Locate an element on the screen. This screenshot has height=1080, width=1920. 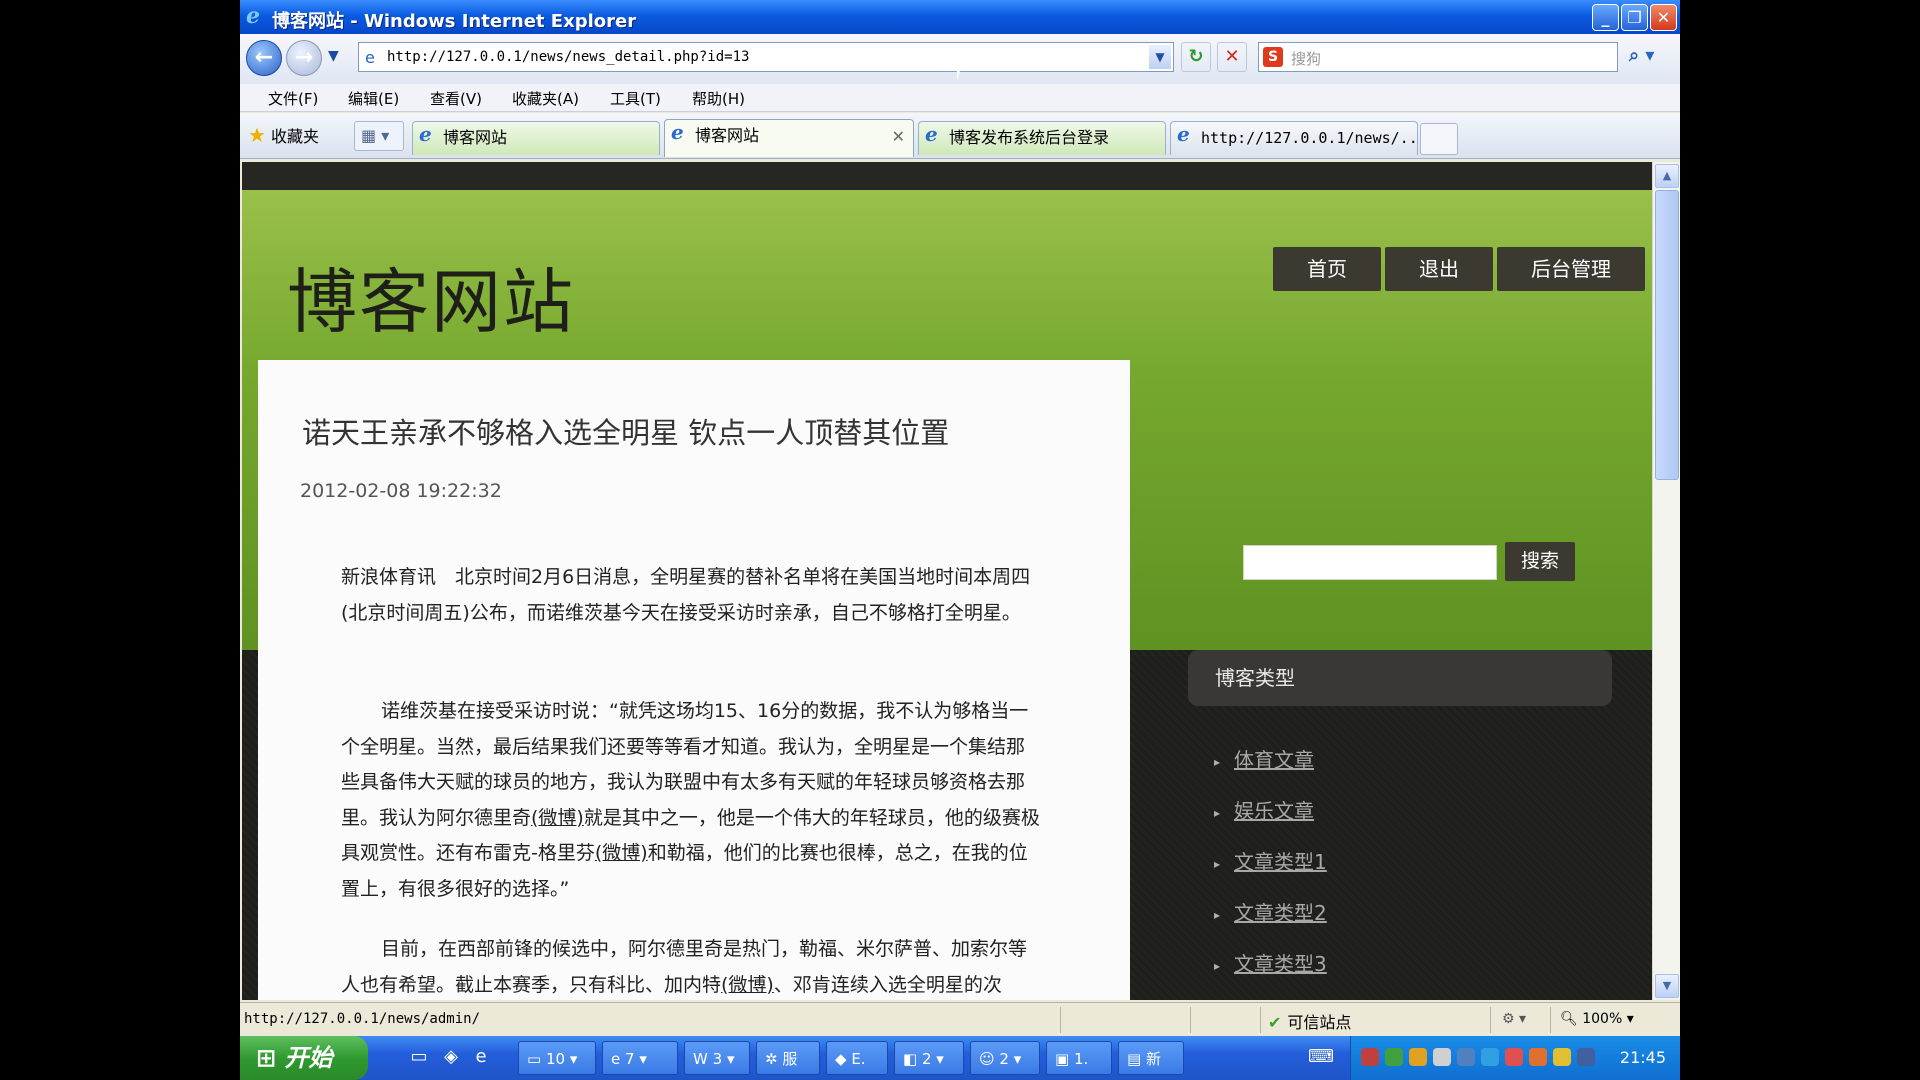
menu-file: 文件(F) is located at coordinates (293, 98).